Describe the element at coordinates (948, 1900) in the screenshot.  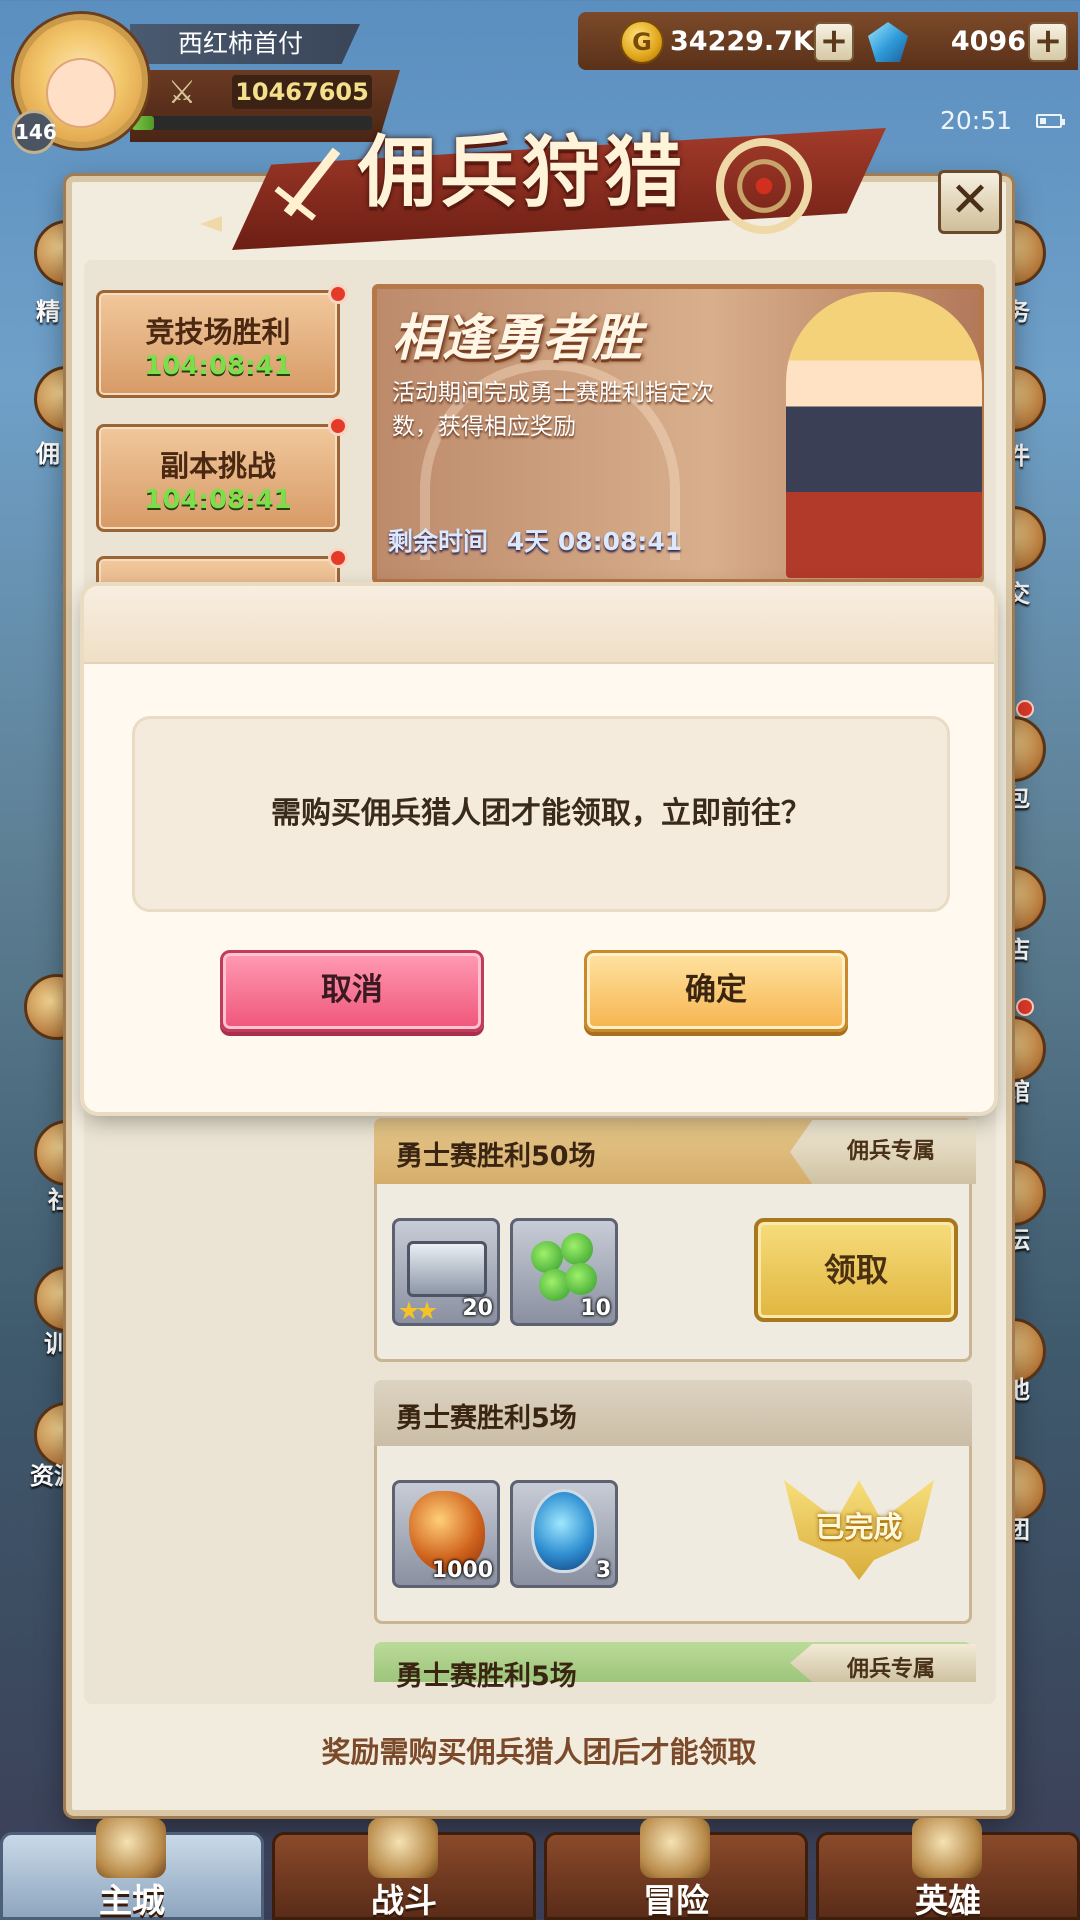
I see `nav-label: 英雄` at that location.